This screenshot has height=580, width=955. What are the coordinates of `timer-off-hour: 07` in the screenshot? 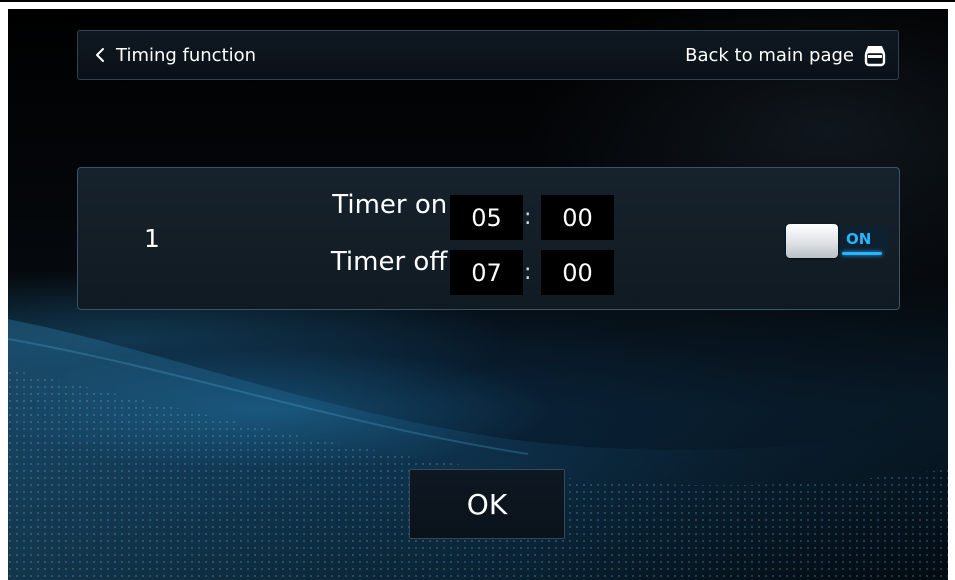 It's located at (486, 272).